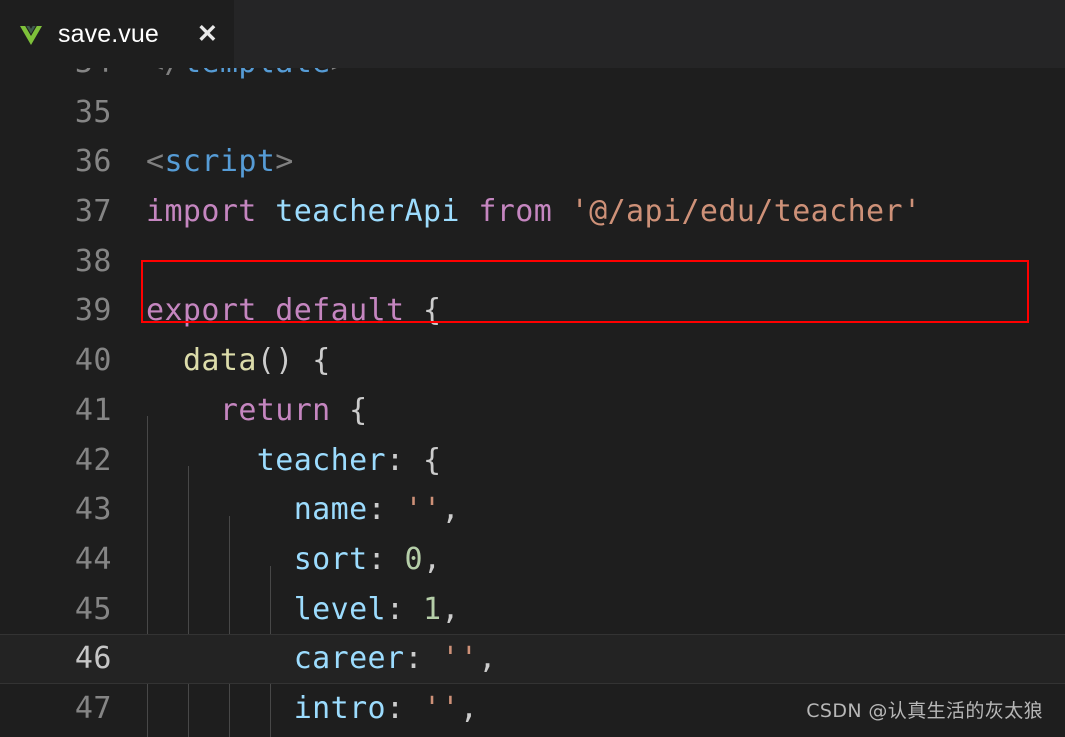  I want to click on code-line: 35, so click(532, 113).